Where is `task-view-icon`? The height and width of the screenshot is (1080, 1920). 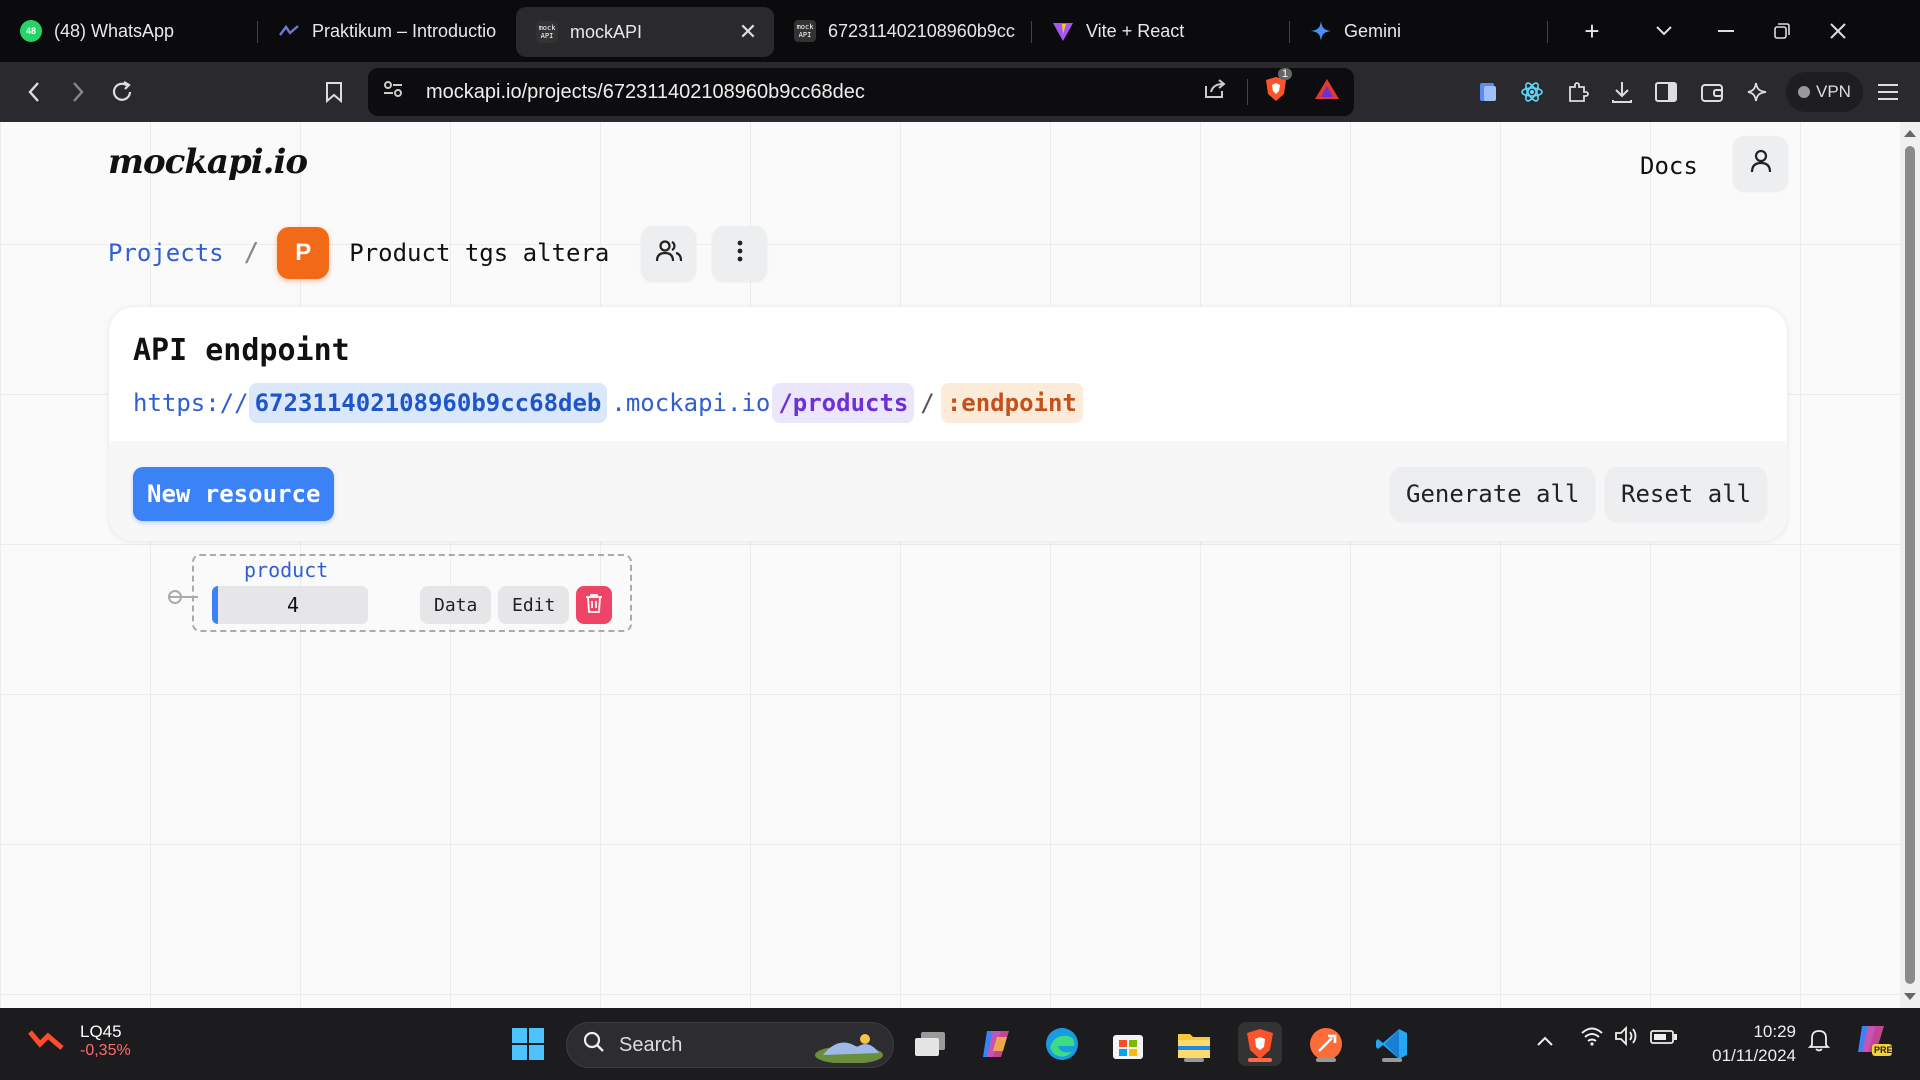 task-view-icon is located at coordinates (930, 1044).